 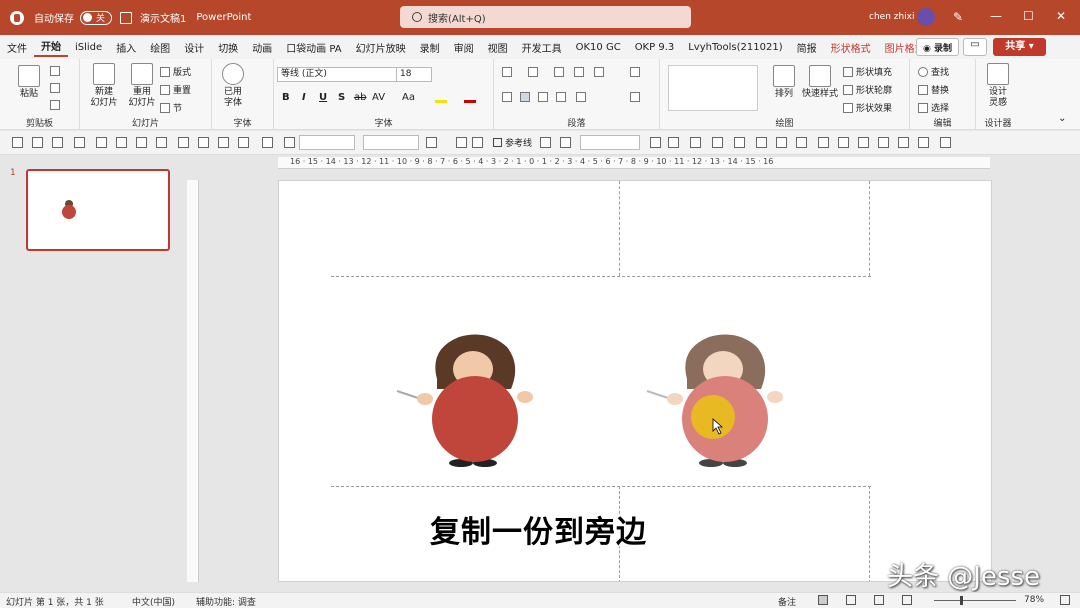 What do you see at coordinates (142, 86) in the screenshot?
I see `reuse-slide-button: 重用 幻灯片` at bounding box center [142, 86].